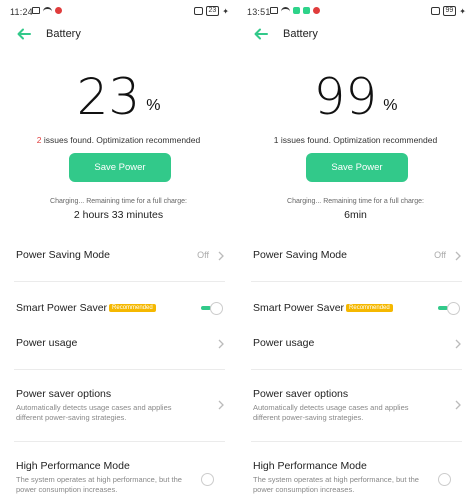  I want to click on status-right: 99 ✦, so click(448, 11).